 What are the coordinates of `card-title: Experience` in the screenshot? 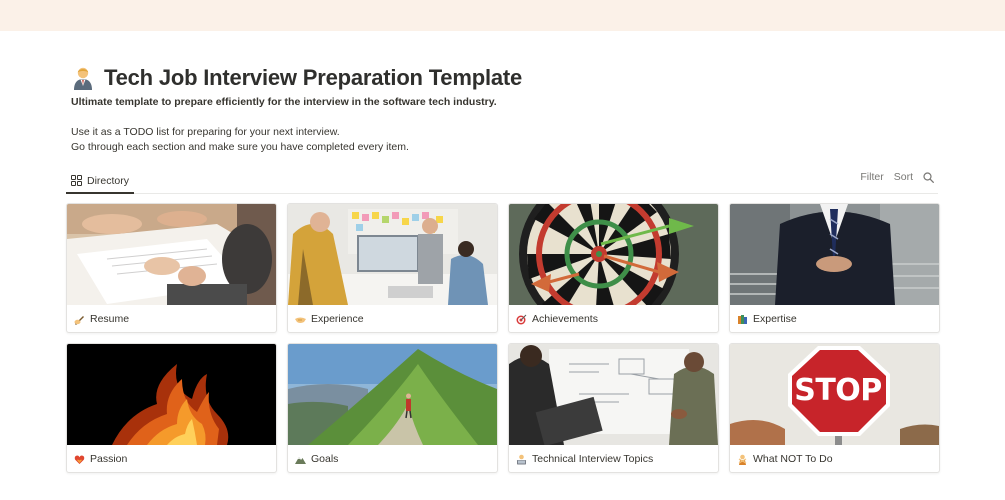 It's located at (329, 319).